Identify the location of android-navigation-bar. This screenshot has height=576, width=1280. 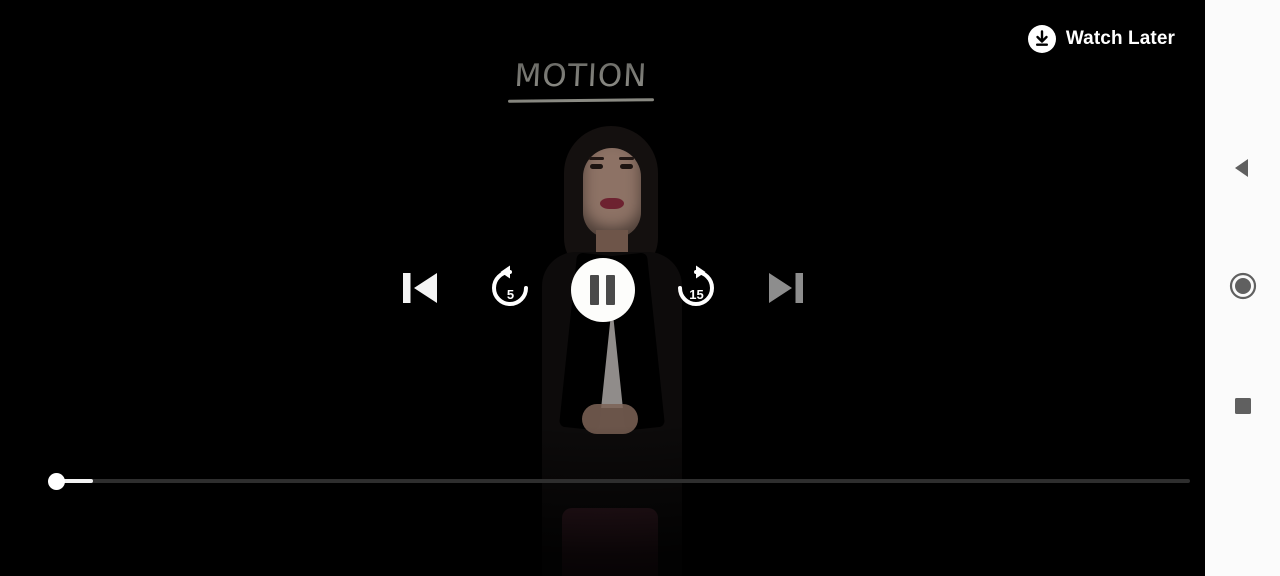
(1242, 288).